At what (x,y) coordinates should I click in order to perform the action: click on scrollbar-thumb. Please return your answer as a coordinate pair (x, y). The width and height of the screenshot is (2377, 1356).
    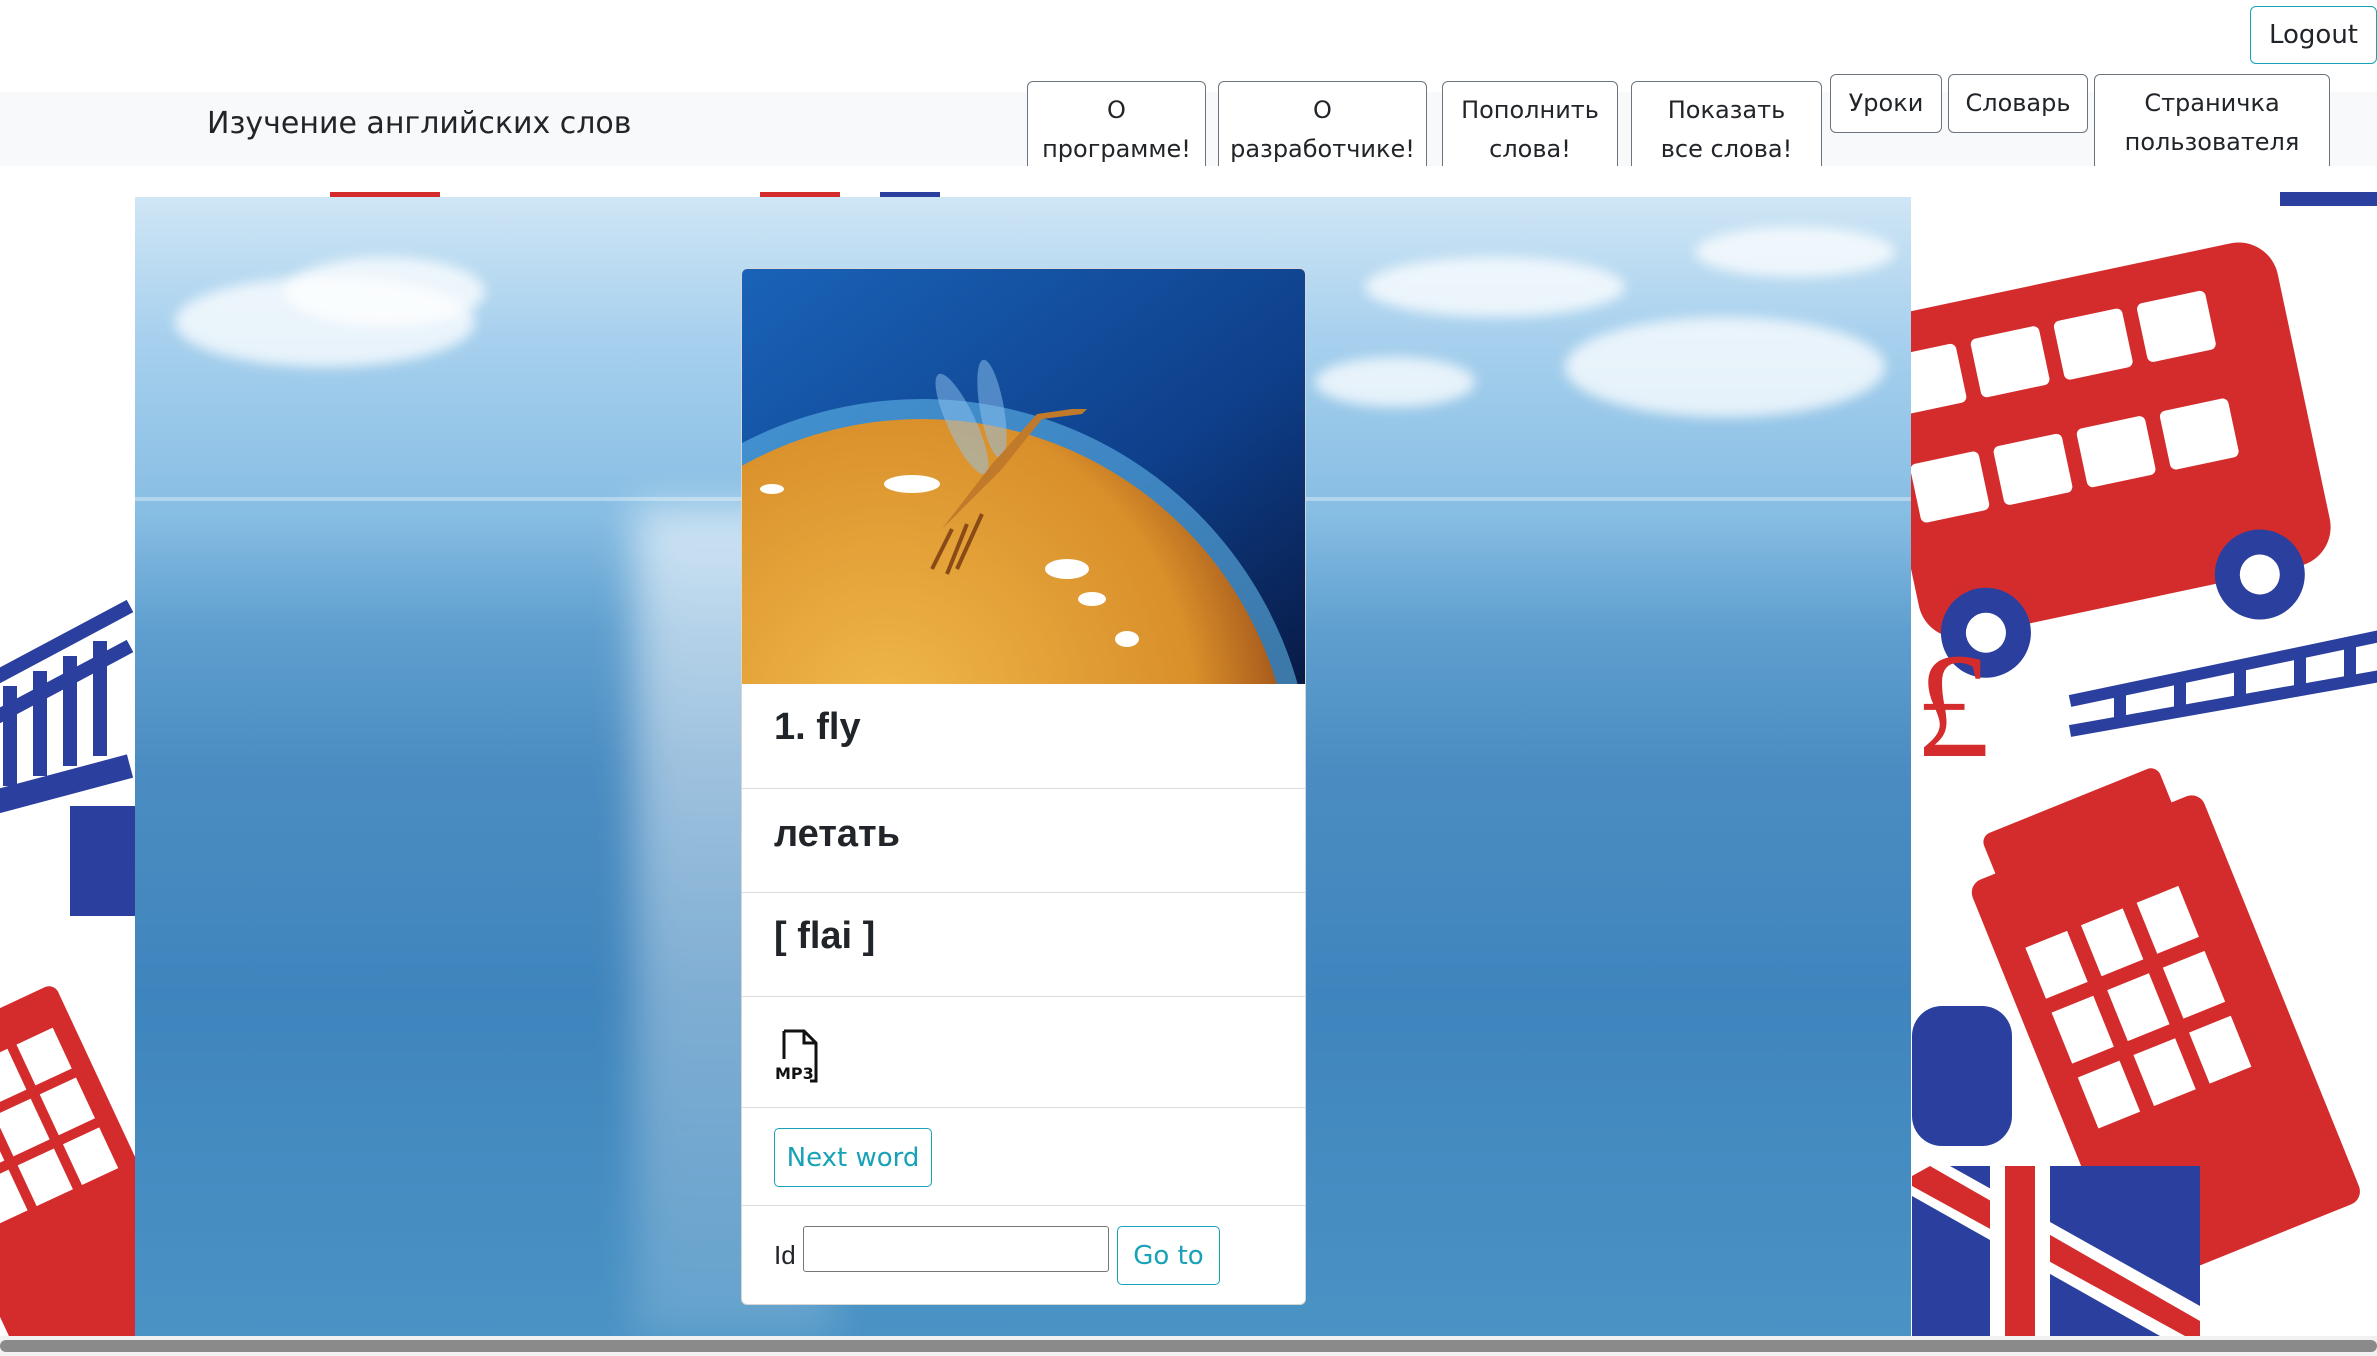
    Looking at the image, I should click on (1188, 1346).